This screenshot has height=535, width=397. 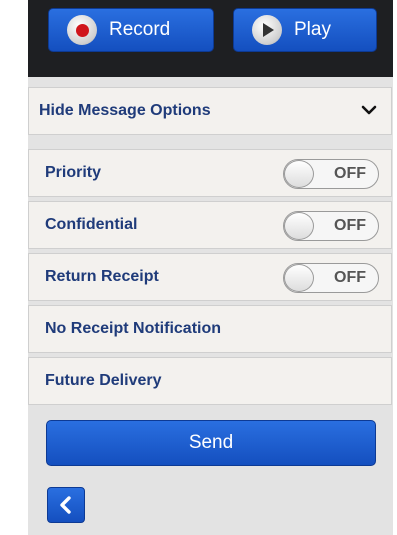 What do you see at coordinates (133, 328) in the screenshot?
I see `no-receipt-notification-label: No Receipt Notification` at bounding box center [133, 328].